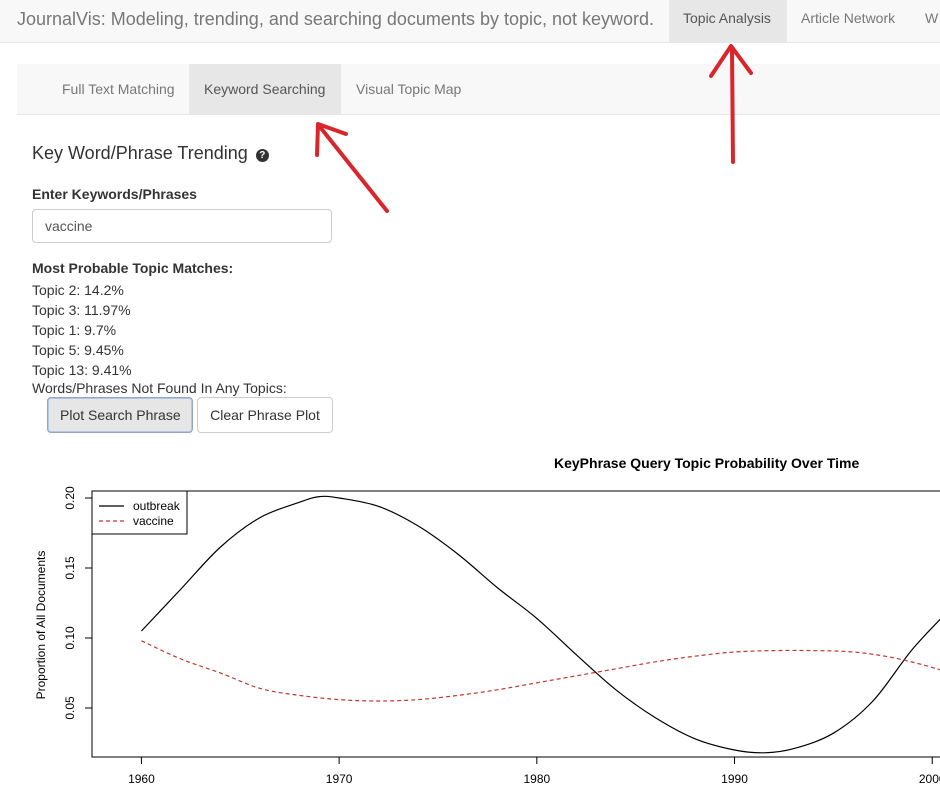 The height and width of the screenshot is (789, 940). What do you see at coordinates (536, 779) in the screenshot?
I see `x-tick-label: 1980` at bounding box center [536, 779].